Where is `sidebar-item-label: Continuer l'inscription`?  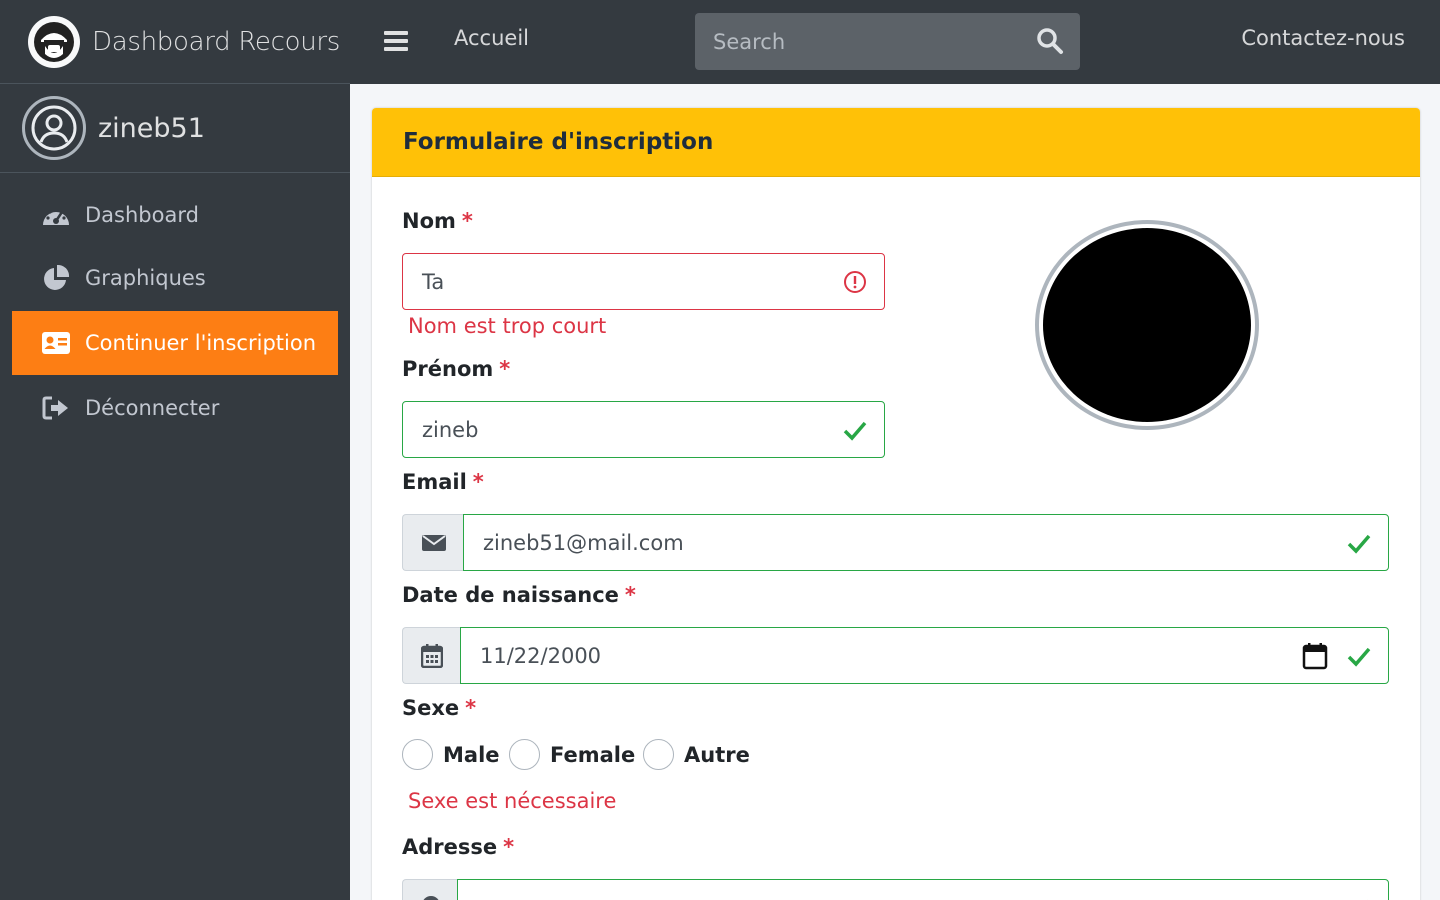 sidebar-item-label: Continuer l'inscription is located at coordinates (200, 343).